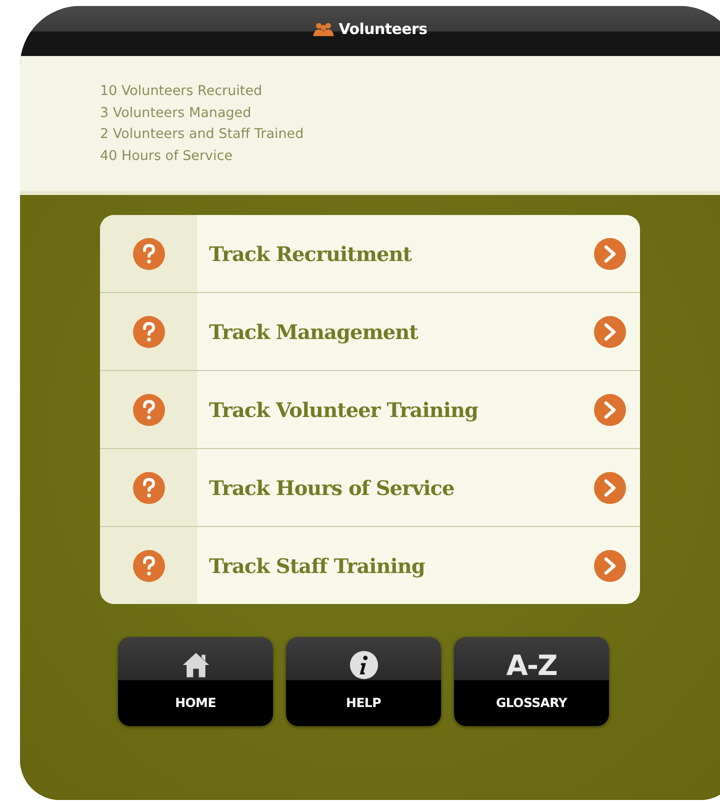 Image resolution: width=720 pixels, height=804 pixels. What do you see at coordinates (182, 91) in the screenshot?
I see `stat-line: 10 Volunteers Recruited` at bounding box center [182, 91].